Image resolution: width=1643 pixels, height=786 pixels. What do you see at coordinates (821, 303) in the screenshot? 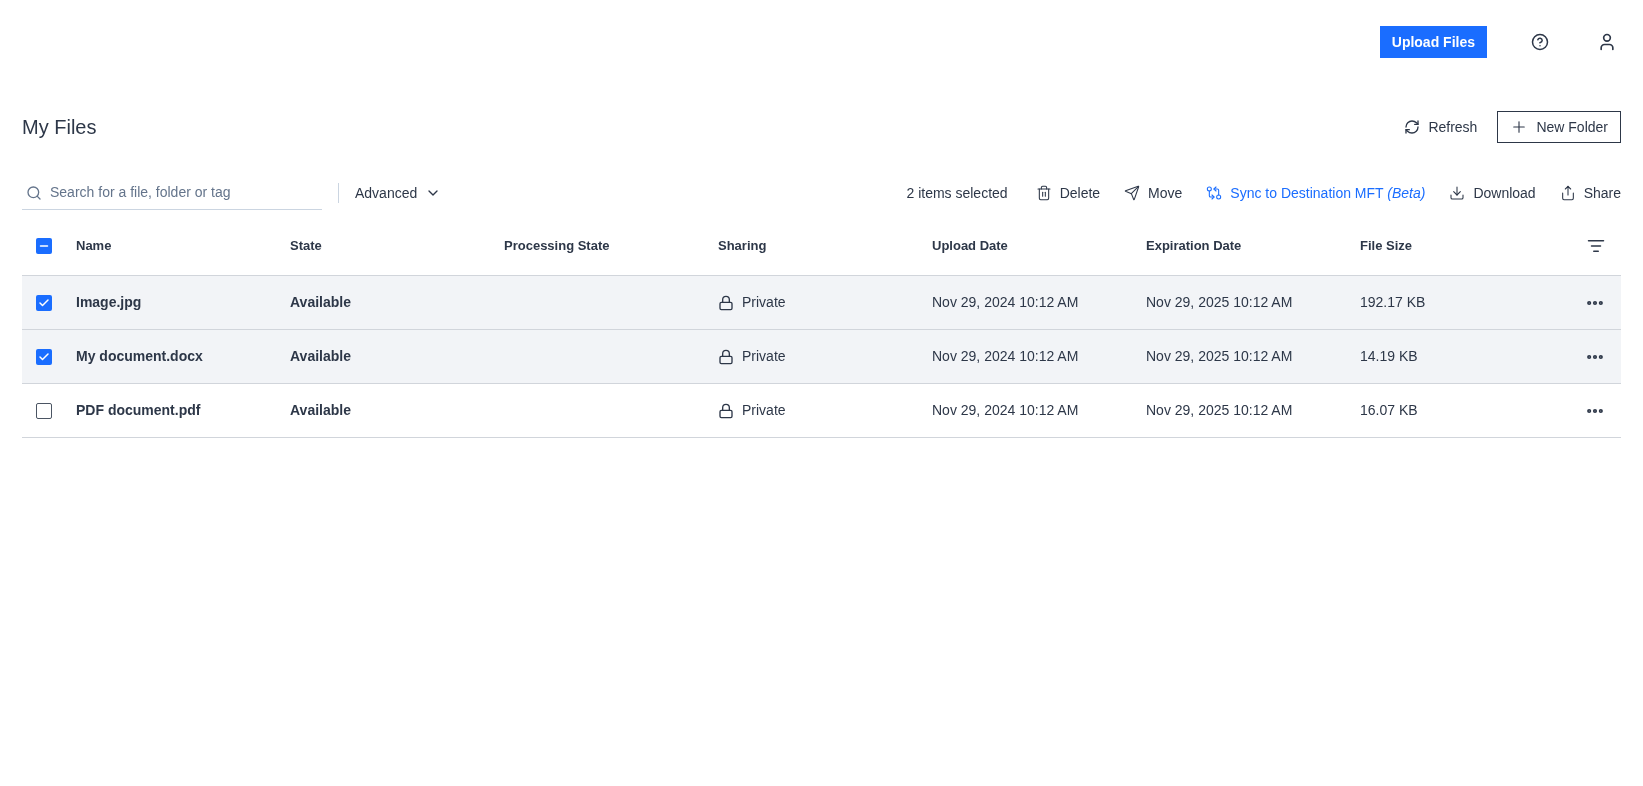
I see `table-row: Image.jpg Available Private Nov 29, 2024 10:12 AM Nov 29, 2025 10:12 AM 192.17 KB` at bounding box center [821, 303].